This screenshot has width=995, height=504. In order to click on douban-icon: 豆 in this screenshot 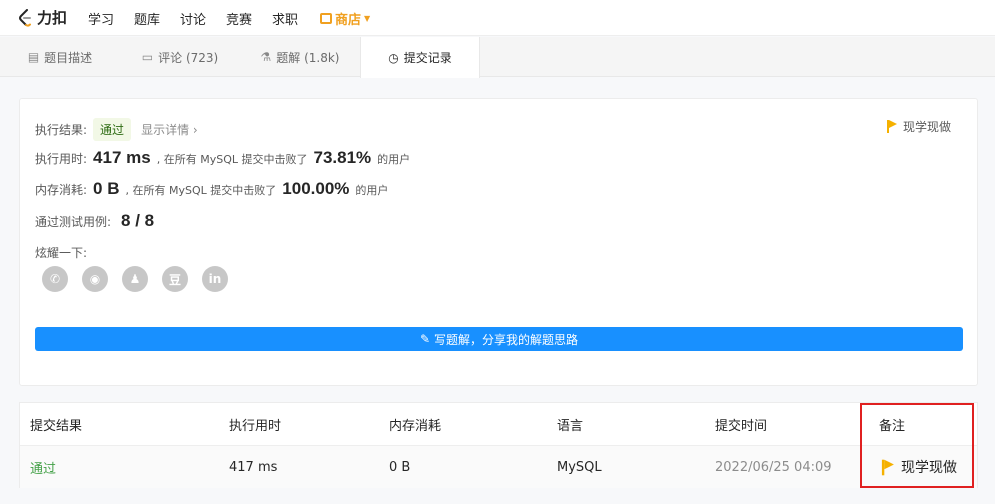, I will do `click(175, 279)`.